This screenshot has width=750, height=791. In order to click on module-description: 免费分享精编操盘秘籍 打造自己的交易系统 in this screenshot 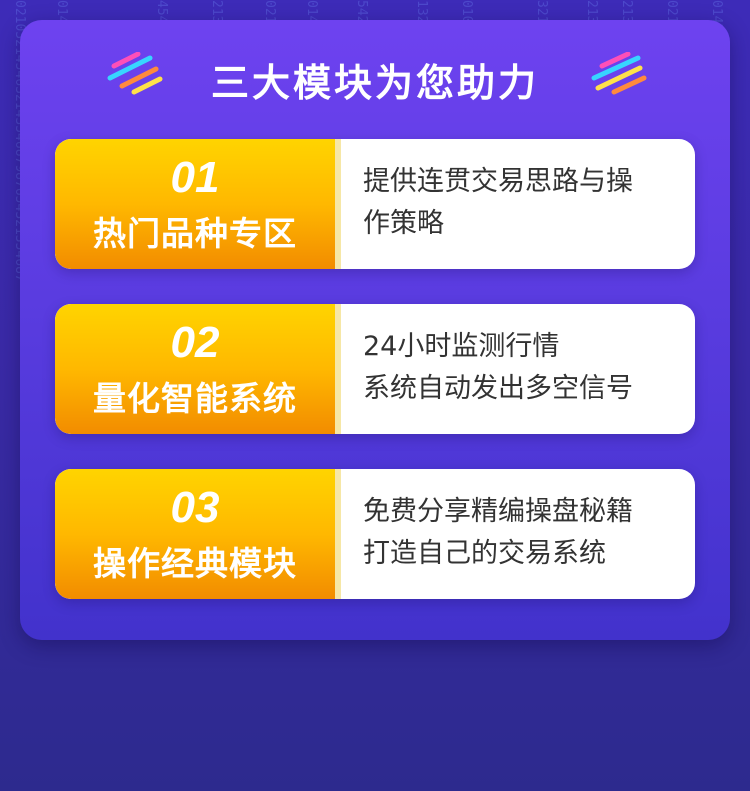, I will do `click(523, 533)`.